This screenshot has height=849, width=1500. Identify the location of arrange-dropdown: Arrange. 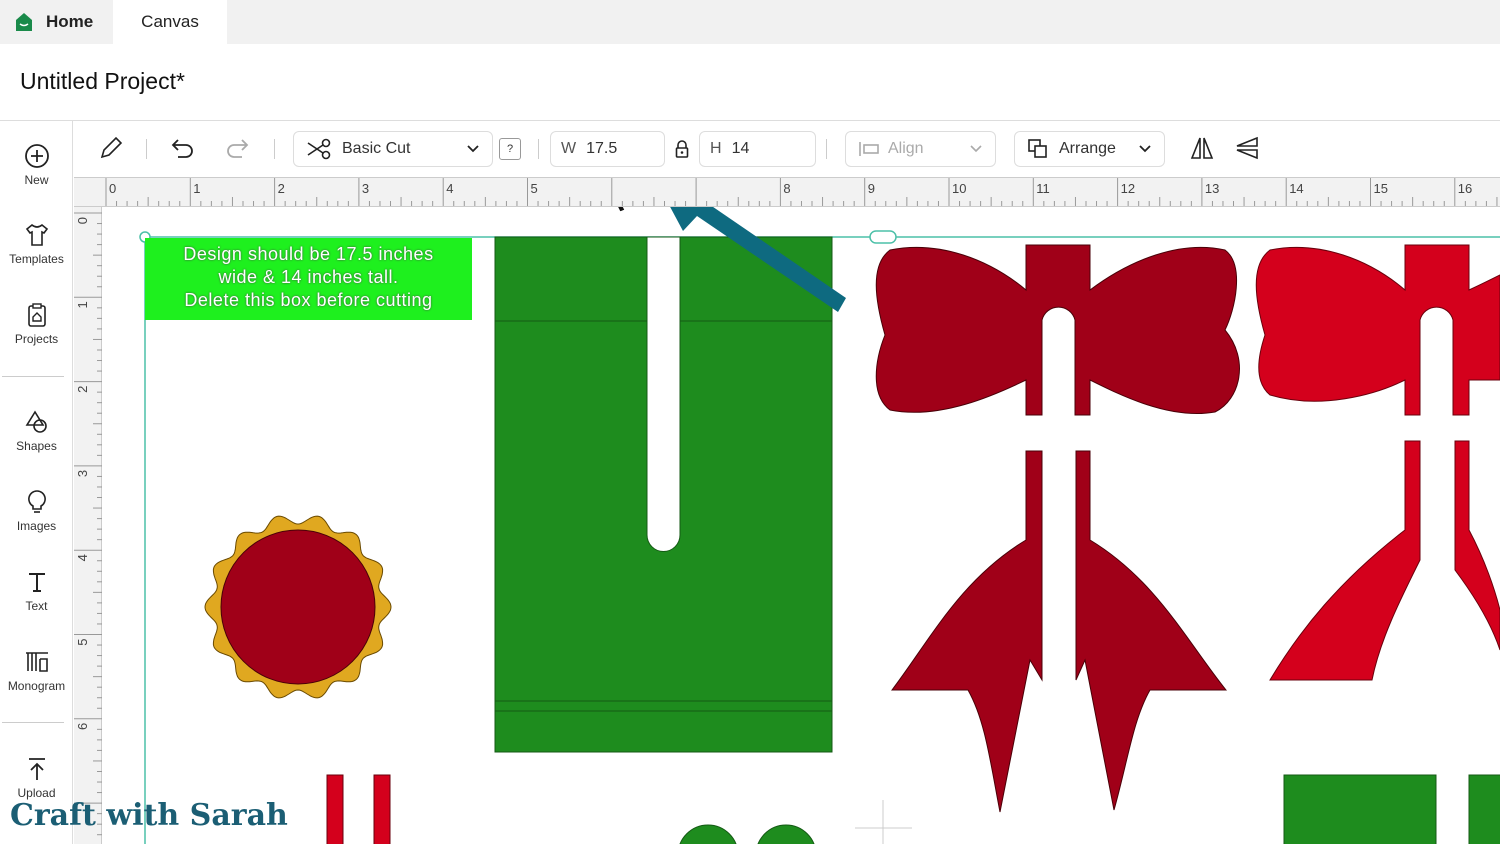
(1089, 149).